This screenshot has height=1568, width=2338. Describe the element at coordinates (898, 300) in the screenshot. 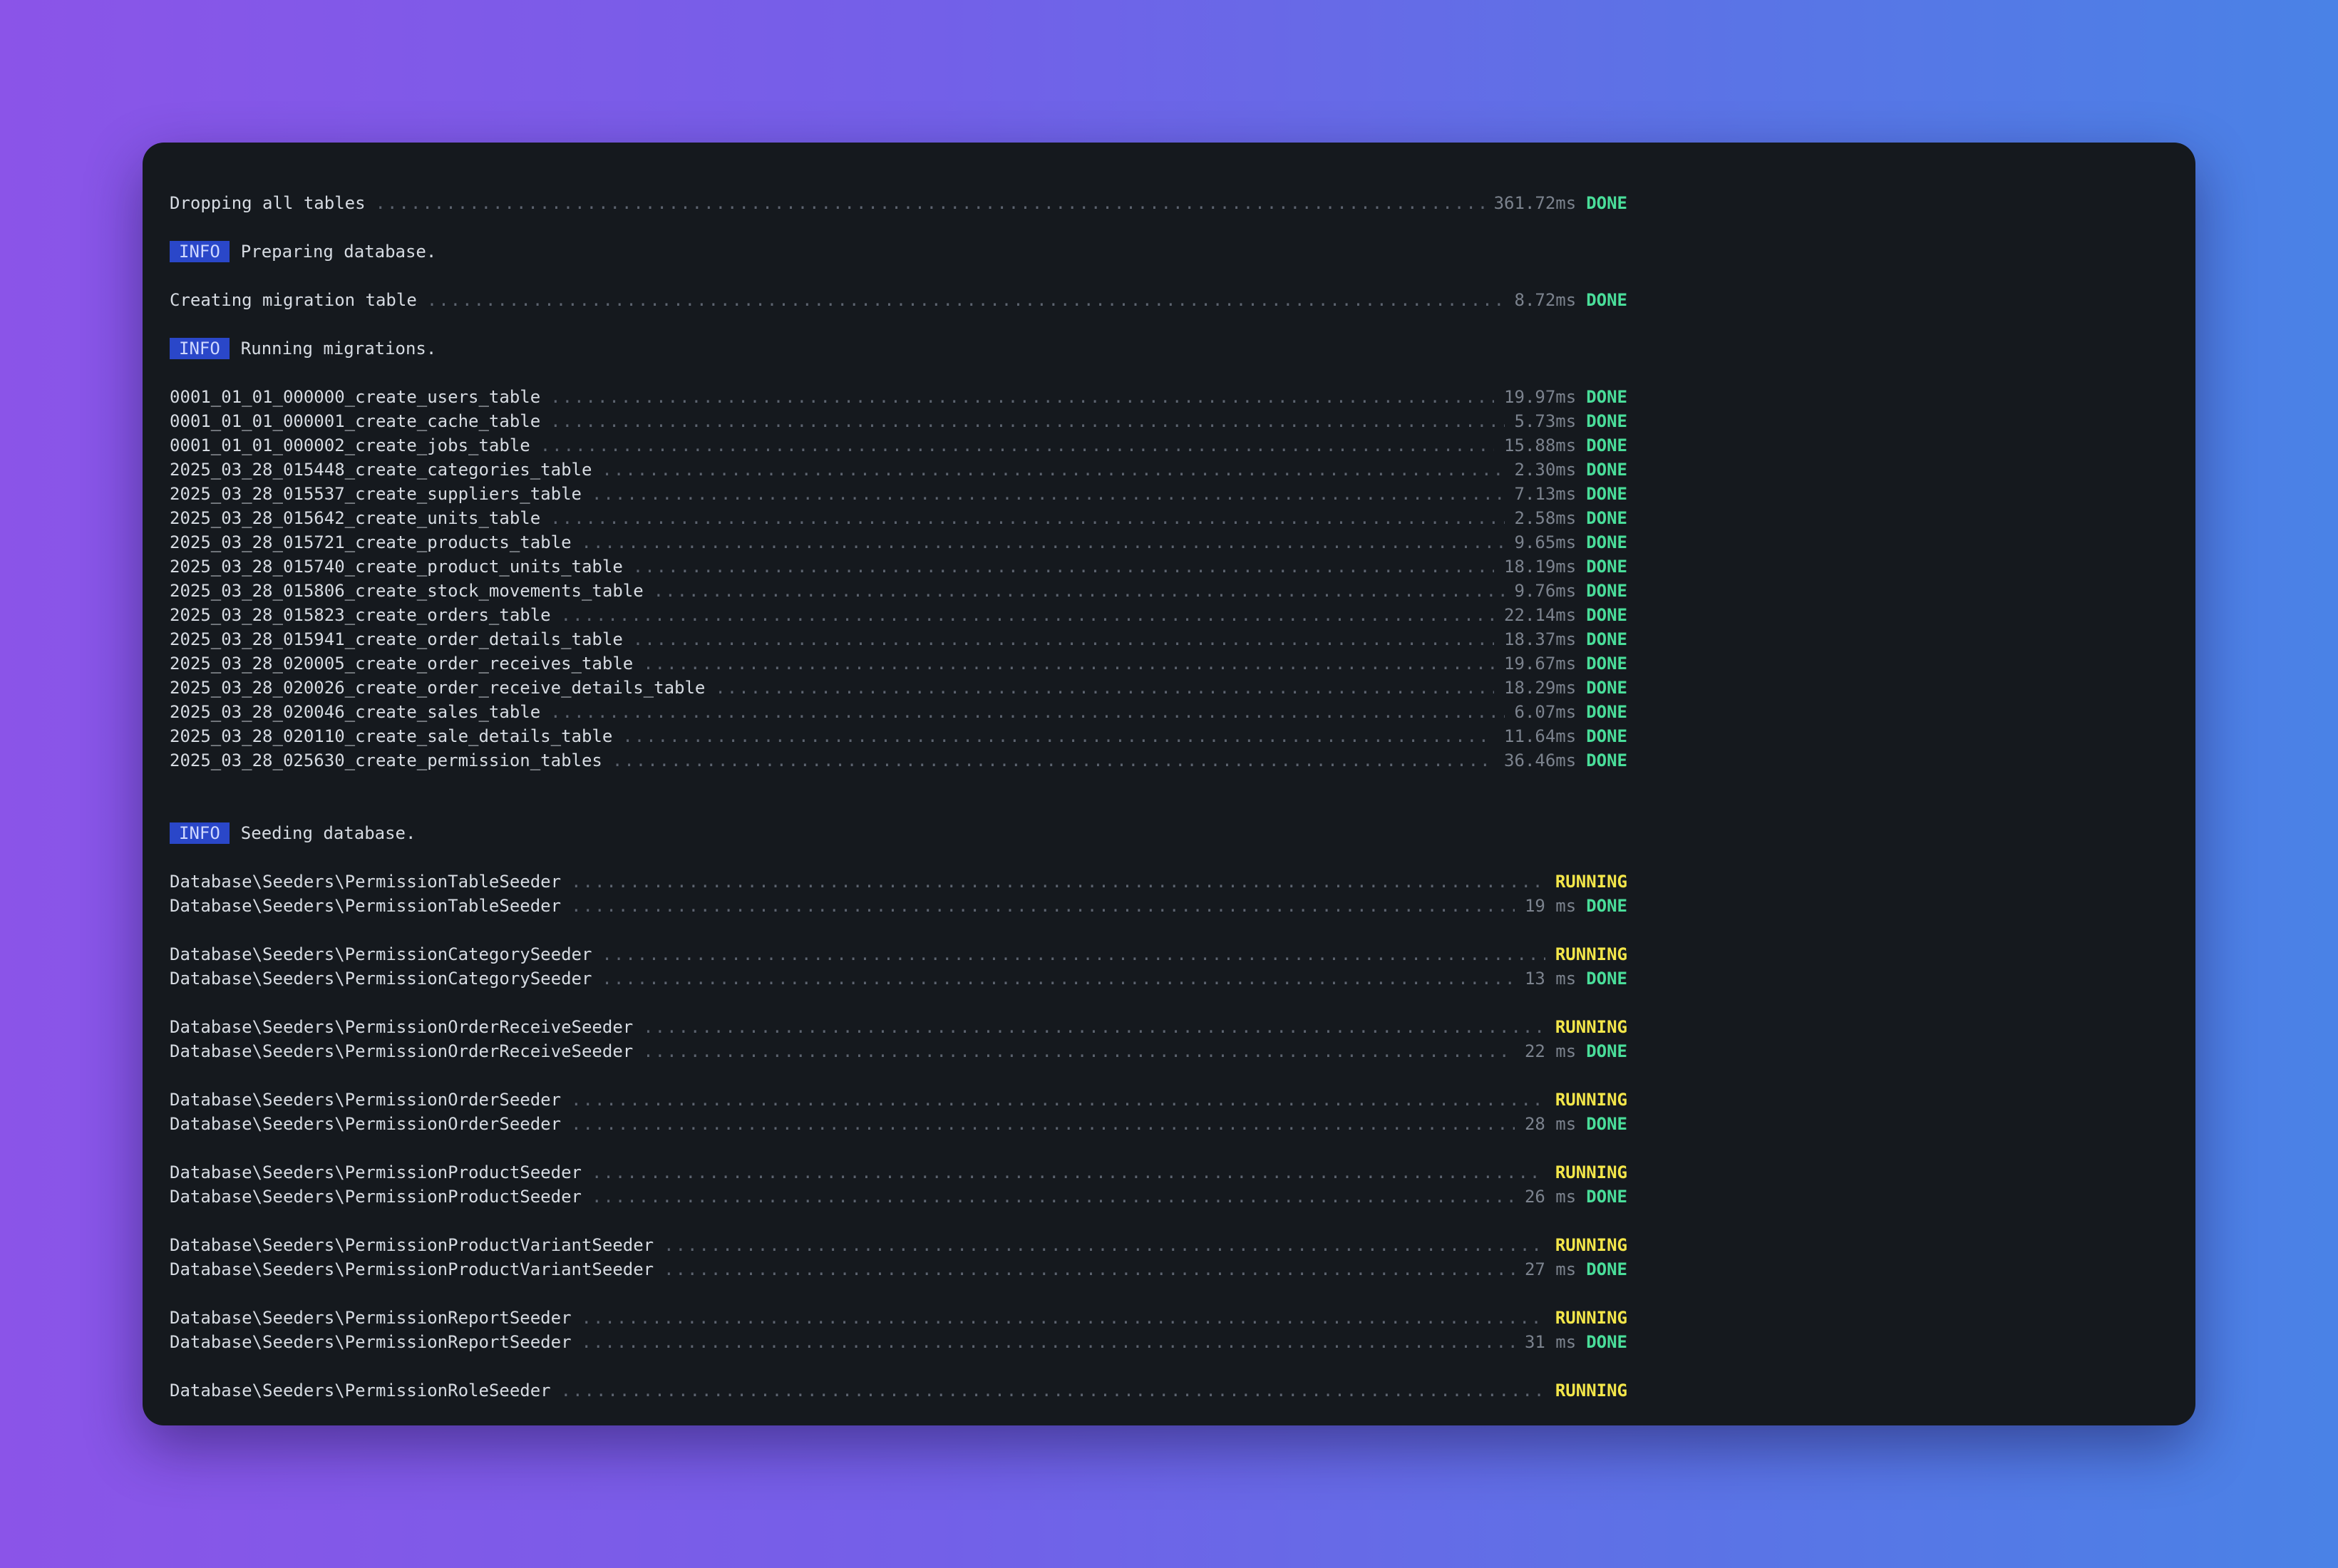

I see `log-line-creating-migration-table: Creating migration table 8.72ms DONE` at that location.